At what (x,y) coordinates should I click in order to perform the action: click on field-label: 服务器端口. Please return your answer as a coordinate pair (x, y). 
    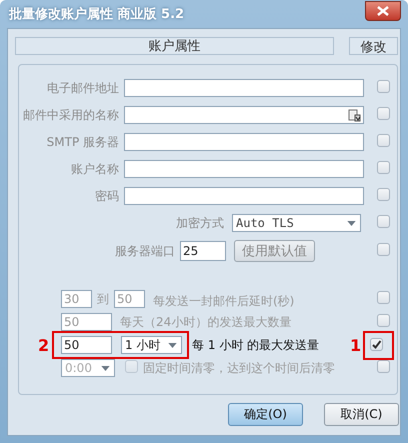
    Looking at the image, I should click on (145, 251).